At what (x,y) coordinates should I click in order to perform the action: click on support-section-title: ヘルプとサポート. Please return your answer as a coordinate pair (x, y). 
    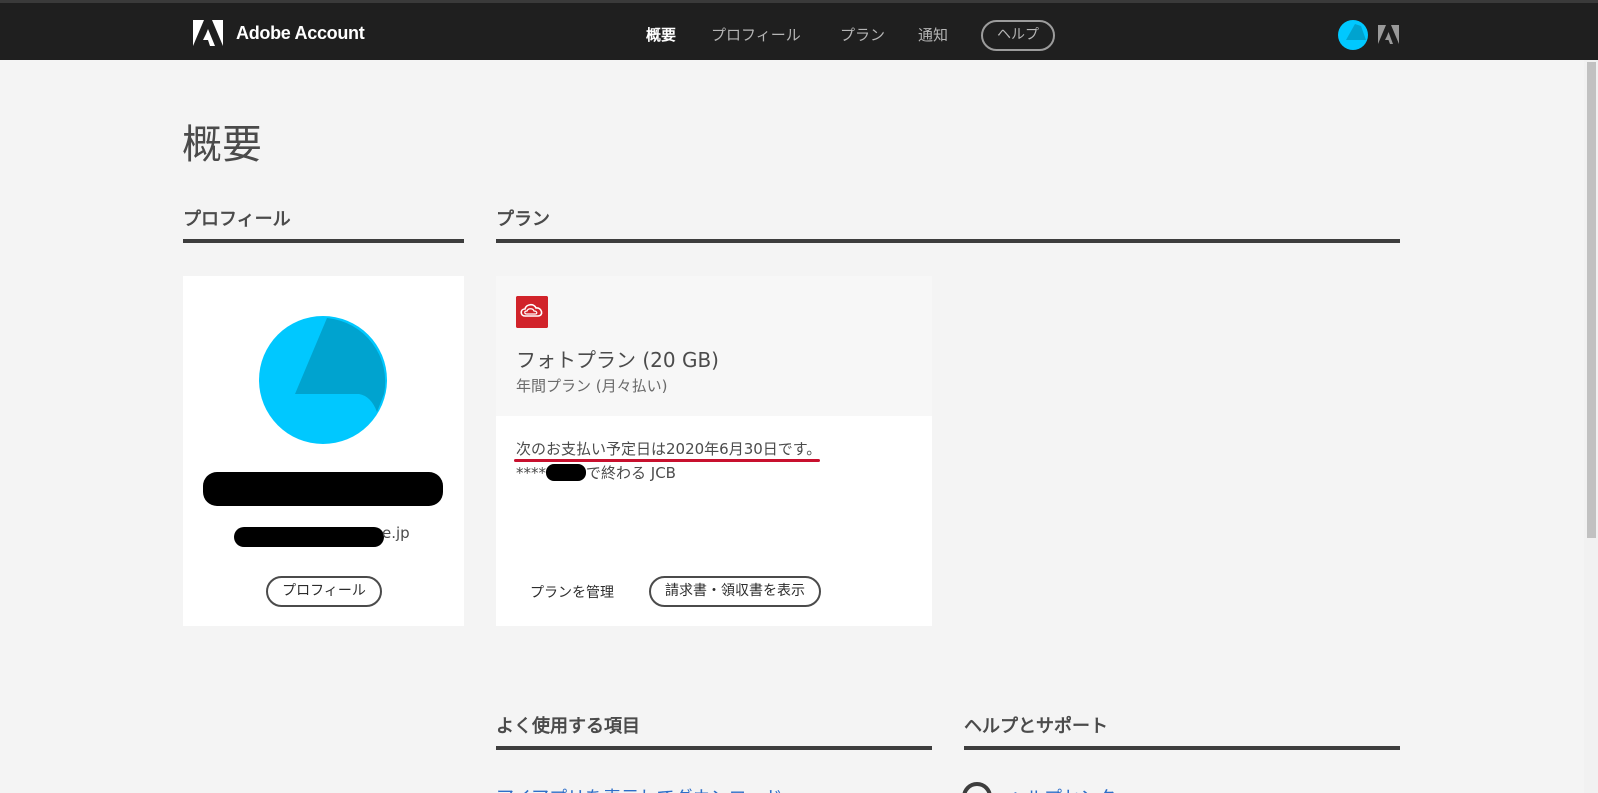
    Looking at the image, I should click on (1036, 726).